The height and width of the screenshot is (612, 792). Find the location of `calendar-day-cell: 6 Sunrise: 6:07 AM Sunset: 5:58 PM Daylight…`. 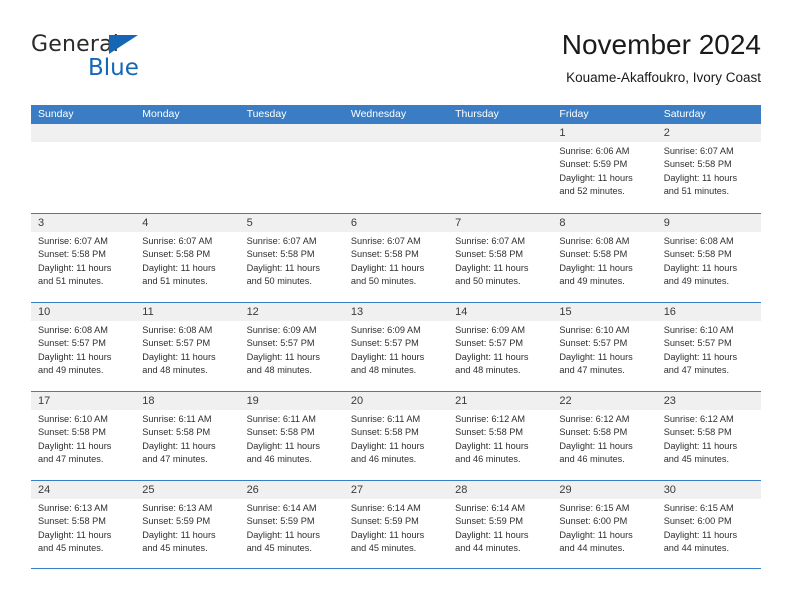

calendar-day-cell: 6 Sunrise: 6:07 AM Sunset: 5:58 PM Daylight… is located at coordinates (396, 258).